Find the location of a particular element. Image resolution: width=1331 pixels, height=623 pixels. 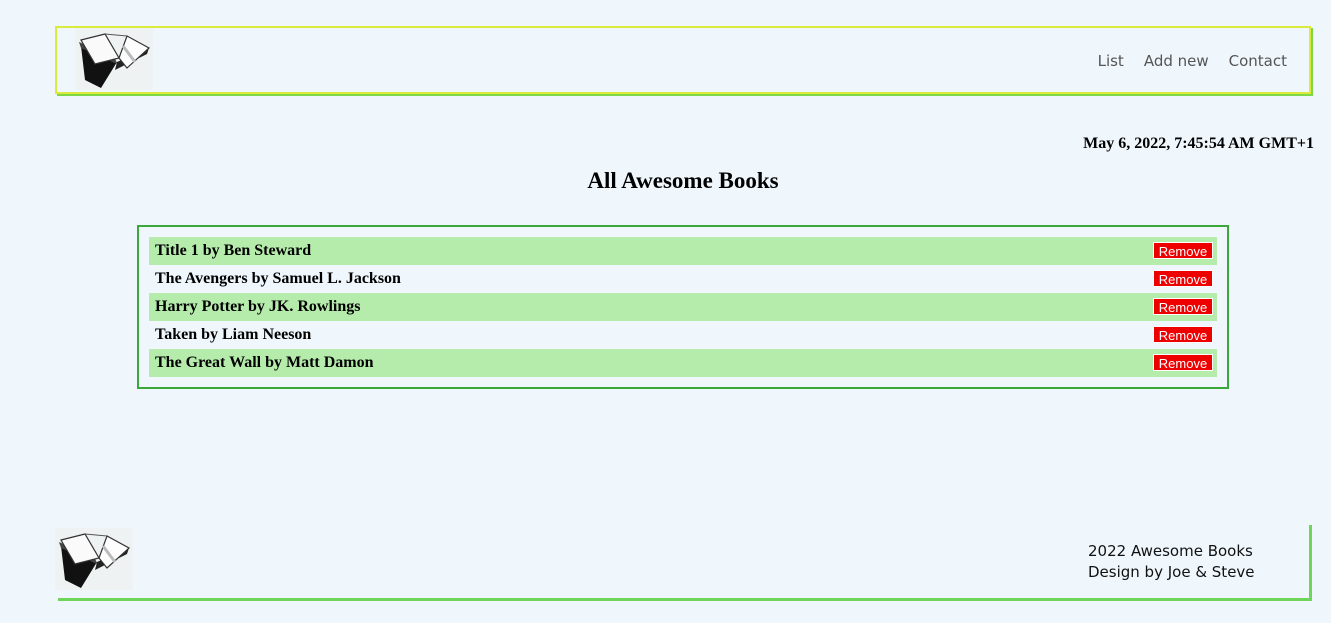

logo is located at coordinates (114, 59).